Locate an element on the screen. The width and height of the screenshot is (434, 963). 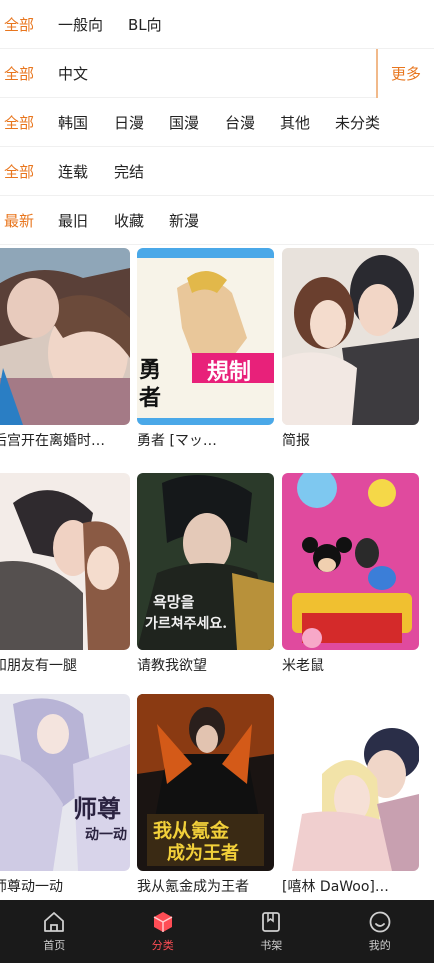
sort-favorites: 收藏 is located at coordinates (129, 220).